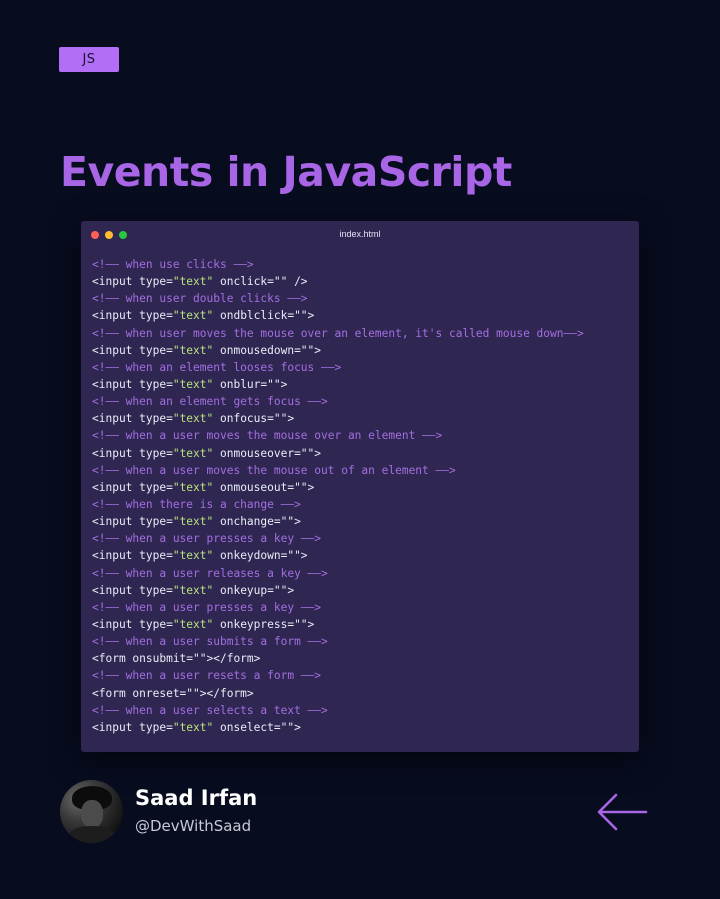 The width and height of the screenshot is (720, 899). I want to click on author-handle: @DevWithSaad, so click(193, 826).